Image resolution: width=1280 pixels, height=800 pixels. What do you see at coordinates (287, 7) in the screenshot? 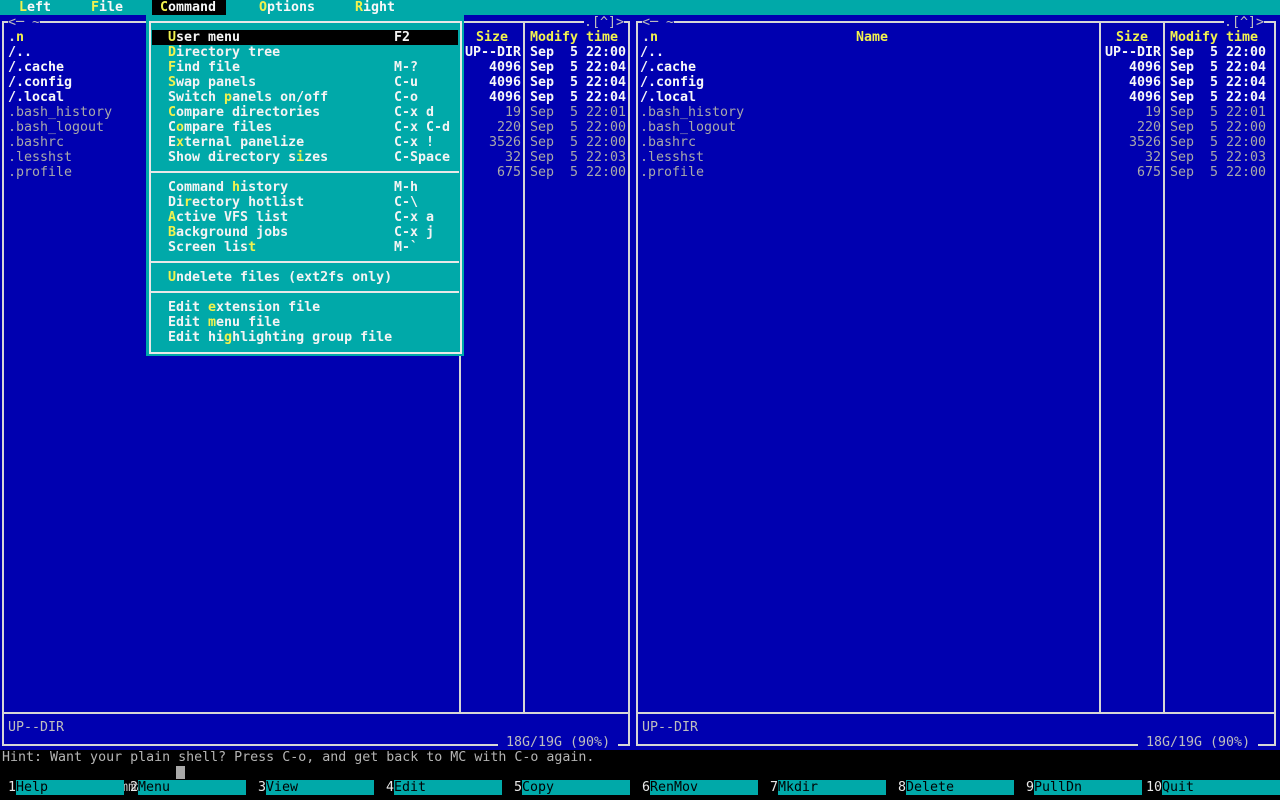
I see `menubar-item-options: Options` at bounding box center [287, 7].